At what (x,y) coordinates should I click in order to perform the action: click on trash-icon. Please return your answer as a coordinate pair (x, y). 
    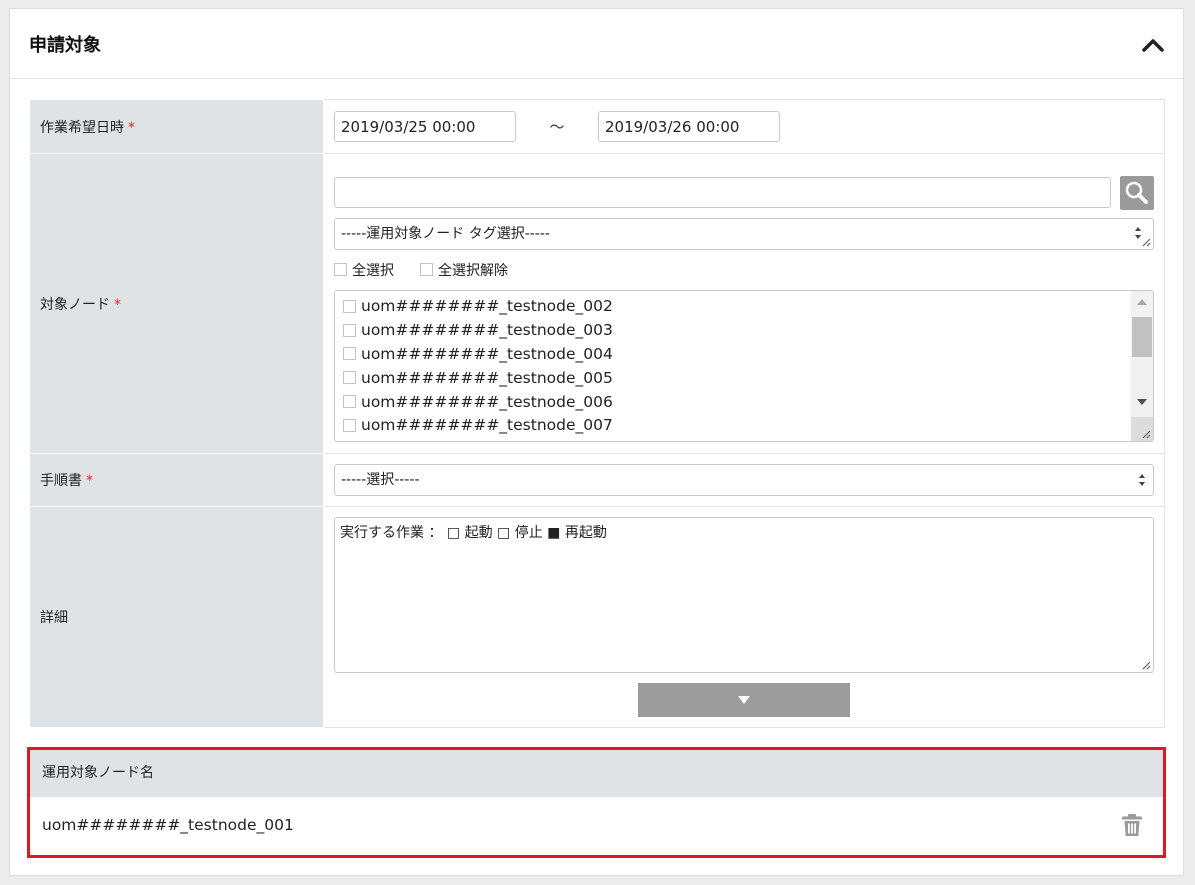
    Looking at the image, I should click on (1132, 825).